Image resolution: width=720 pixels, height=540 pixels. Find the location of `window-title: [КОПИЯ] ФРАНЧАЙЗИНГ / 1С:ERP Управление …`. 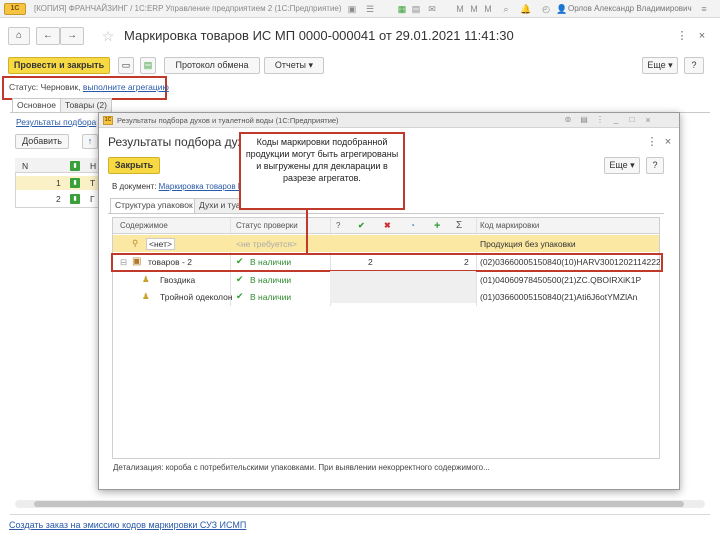

window-title: [КОПИЯ] ФРАНЧАЙЗИНГ / 1С:ERP Управление … is located at coordinates (188, 8).